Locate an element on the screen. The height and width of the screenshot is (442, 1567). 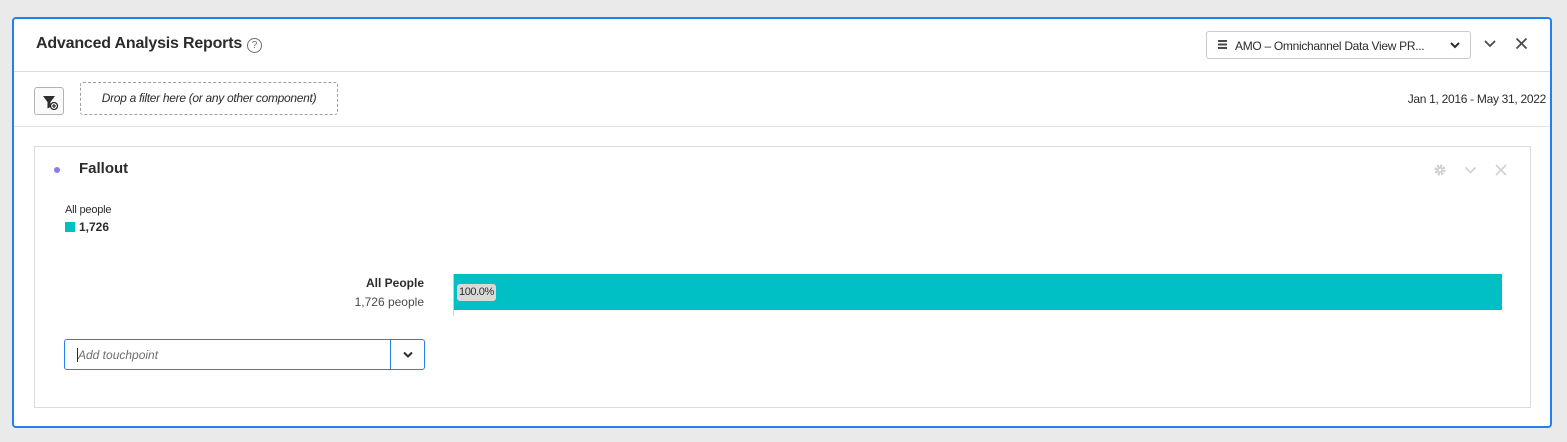
fallout-bar-track: 100.0% is located at coordinates (977, 295).